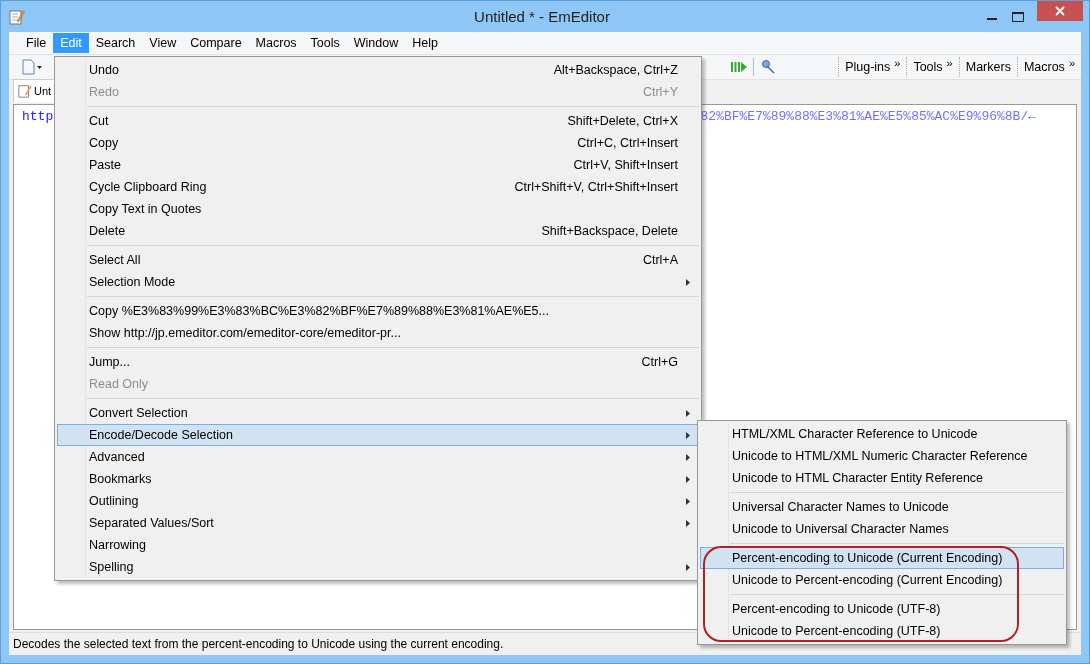  Describe the element at coordinates (932, 67) in the screenshot. I see `toolbar-band: Tools »` at that location.